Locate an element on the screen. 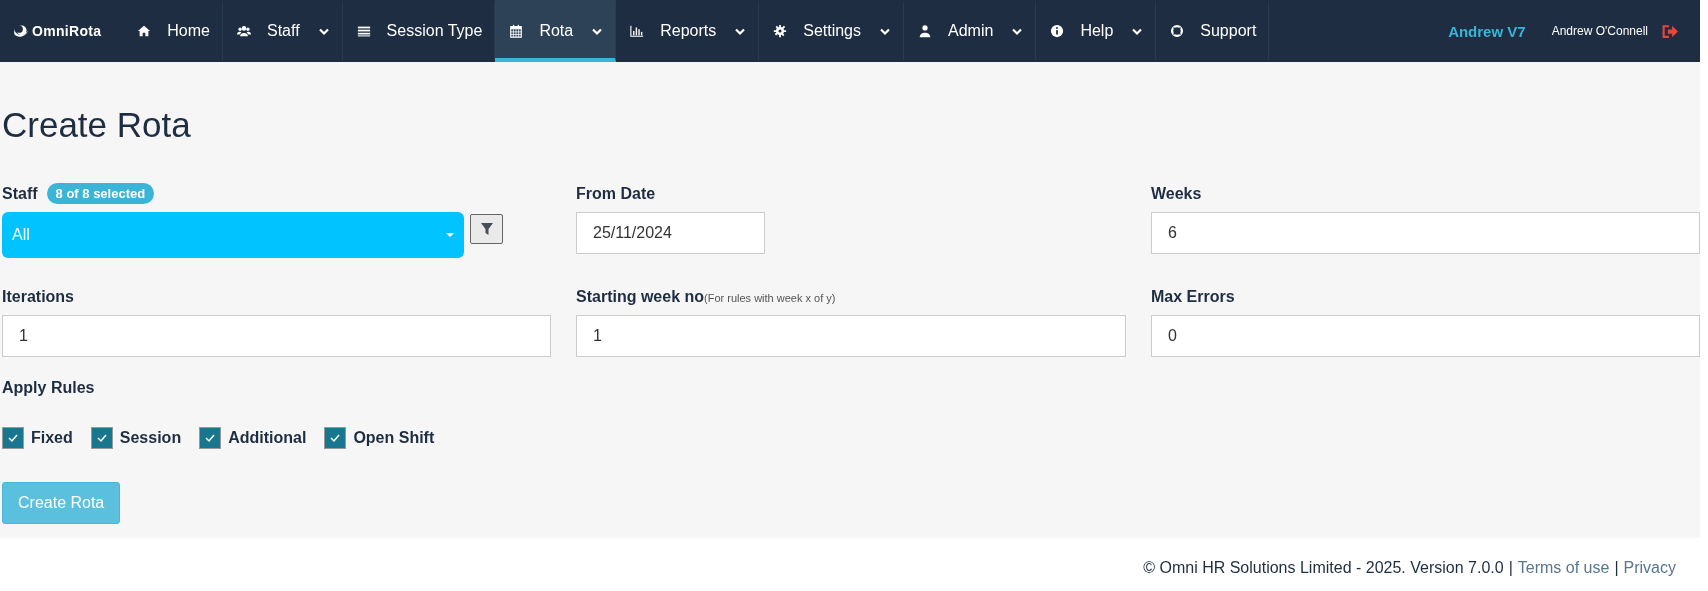  selection-count-badge: 8 of 8 selected is located at coordinates (100, 193).